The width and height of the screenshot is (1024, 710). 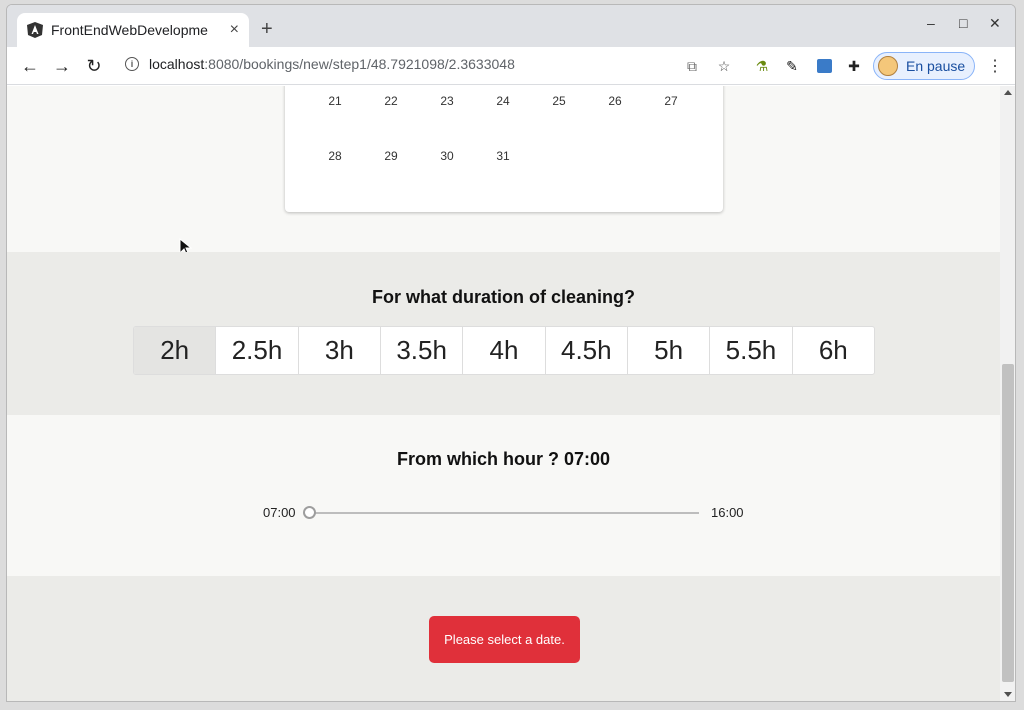 I want to click on duration-option: 5.5h, so click(x=751, y=350).